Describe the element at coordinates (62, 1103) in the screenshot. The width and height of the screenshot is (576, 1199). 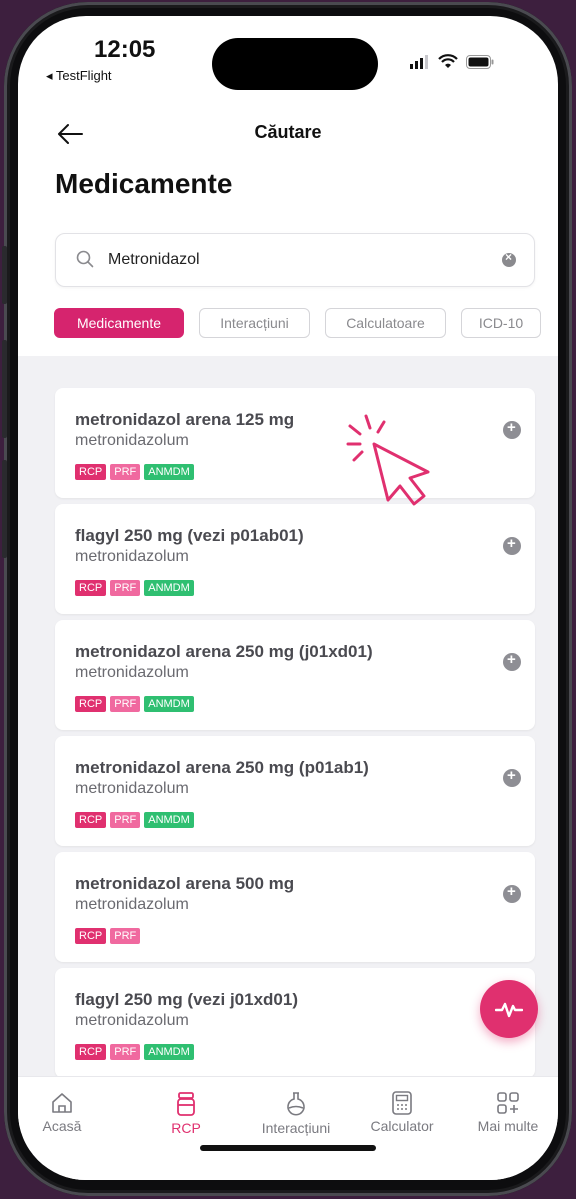
I see `home-icon` at that location.